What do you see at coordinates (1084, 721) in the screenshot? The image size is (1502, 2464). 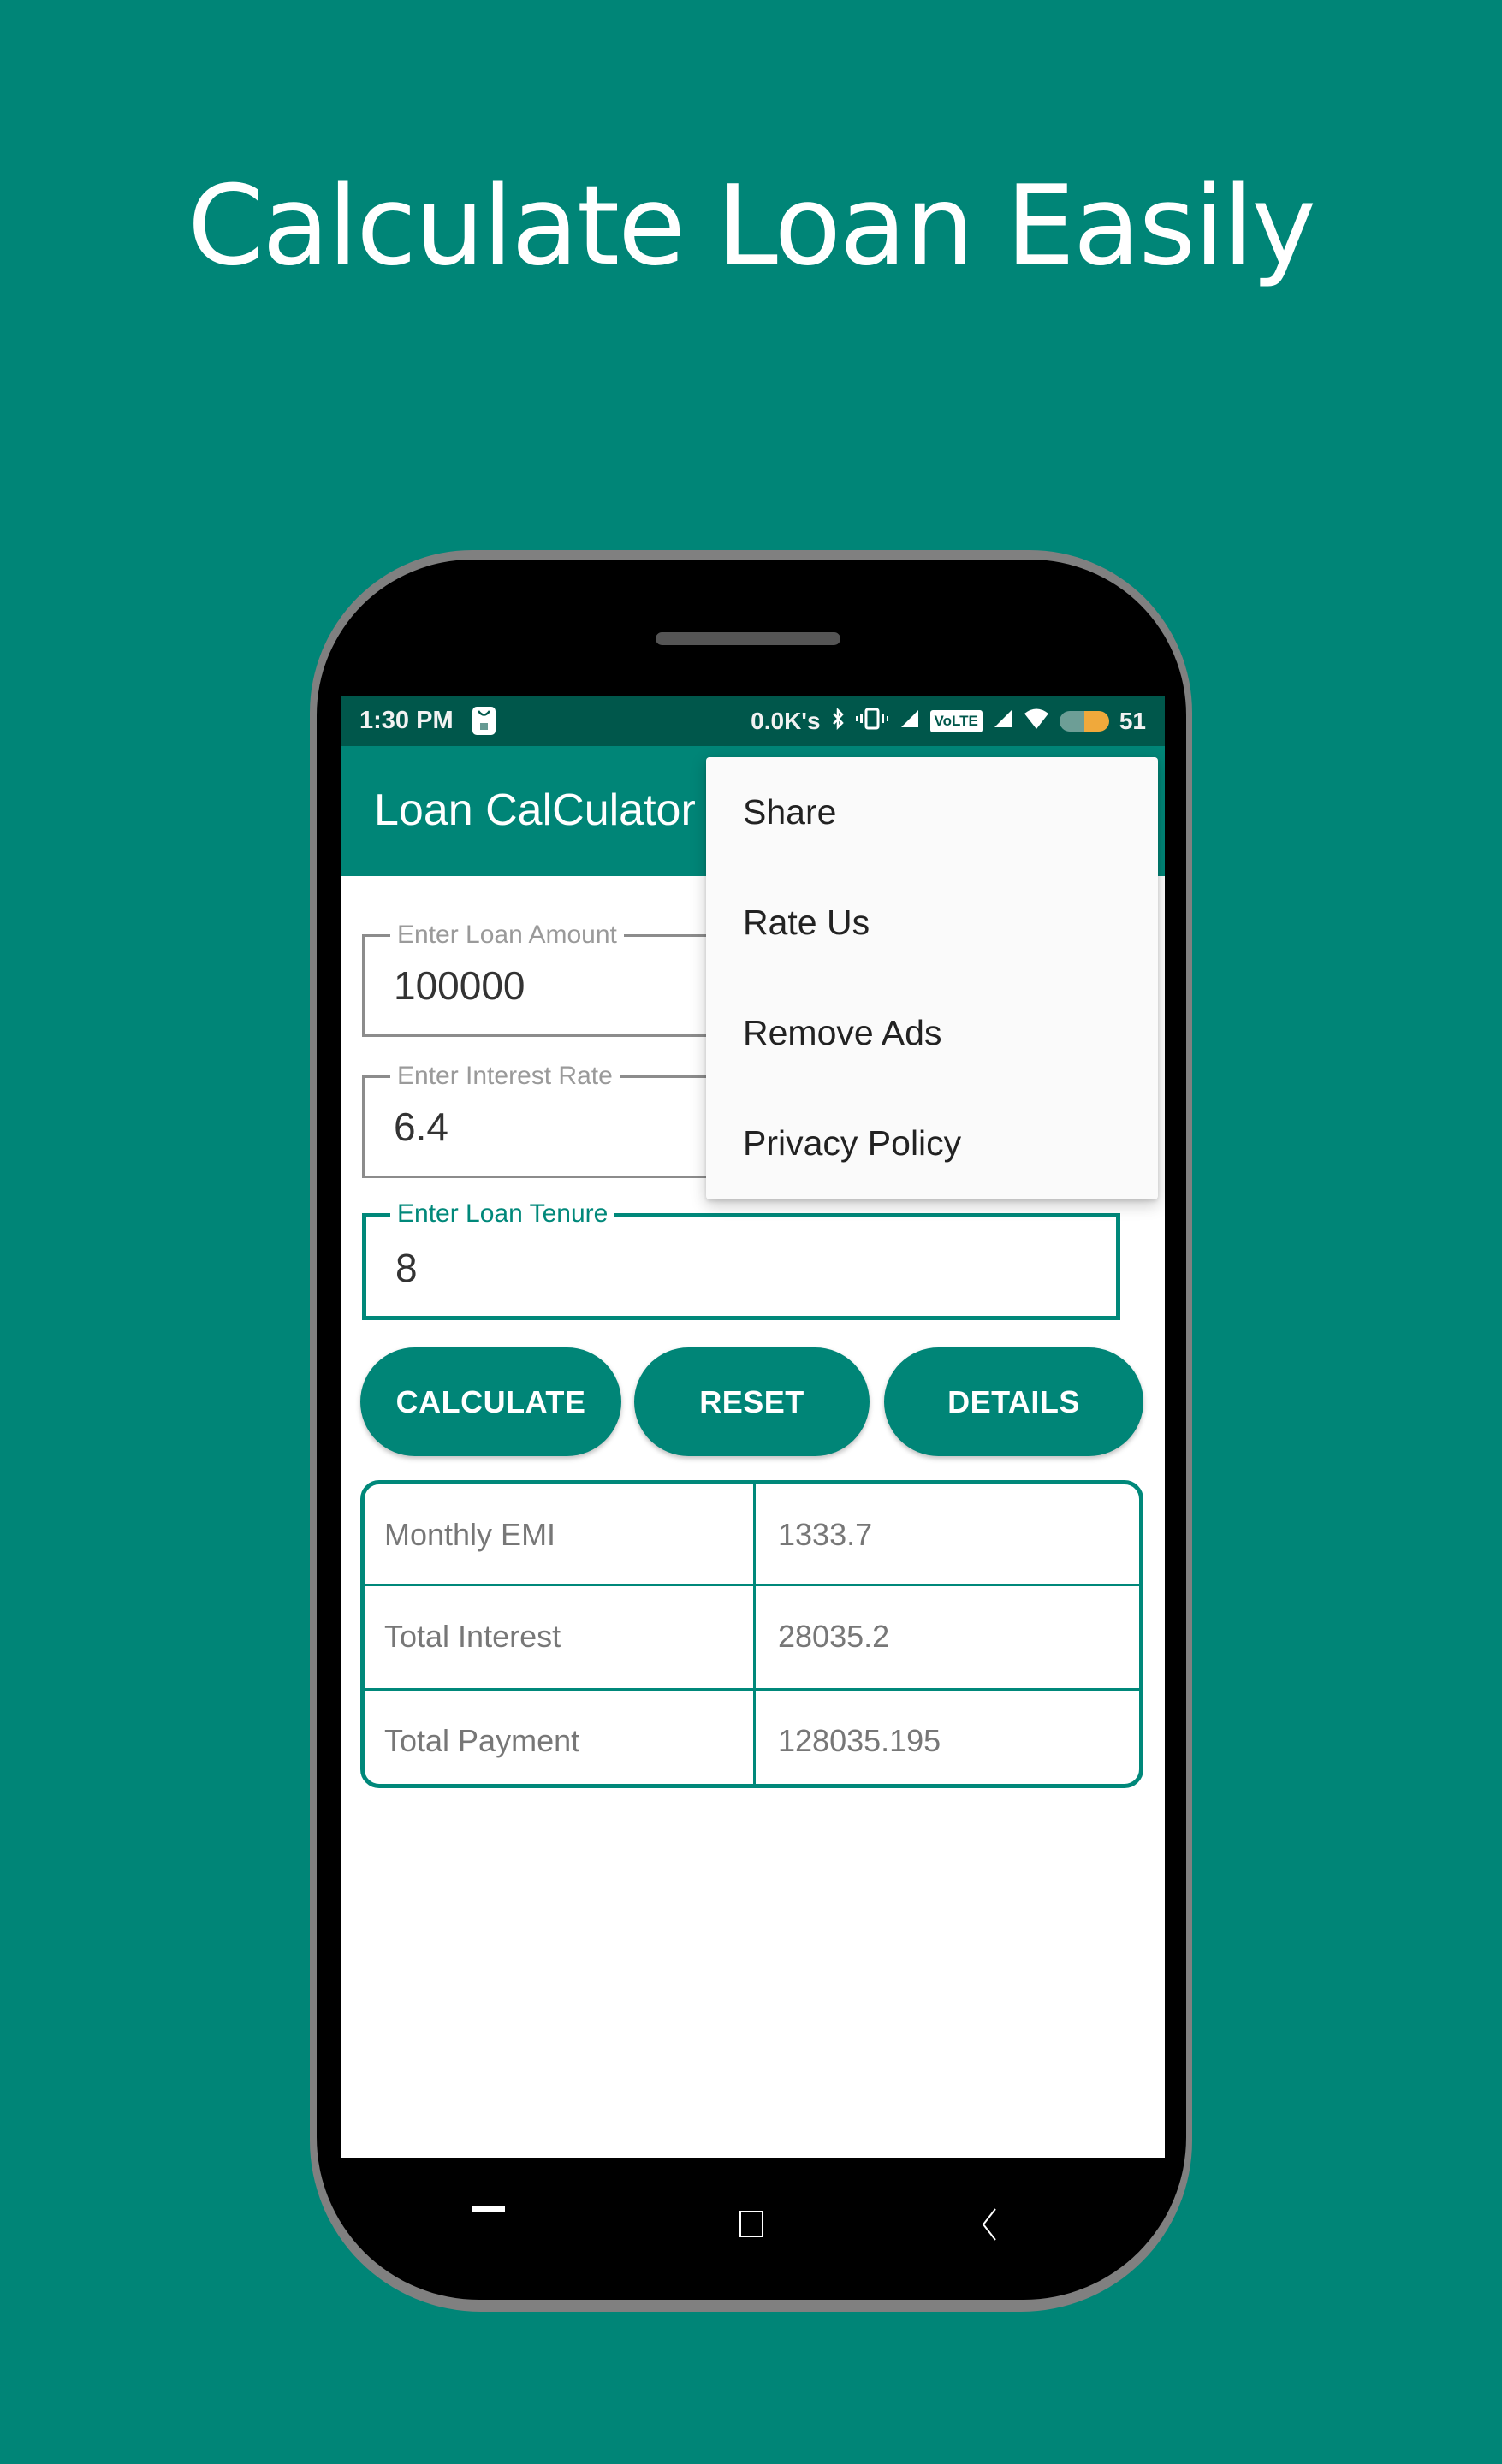 I see `battery-icon` at bounding box center [1084, 721].